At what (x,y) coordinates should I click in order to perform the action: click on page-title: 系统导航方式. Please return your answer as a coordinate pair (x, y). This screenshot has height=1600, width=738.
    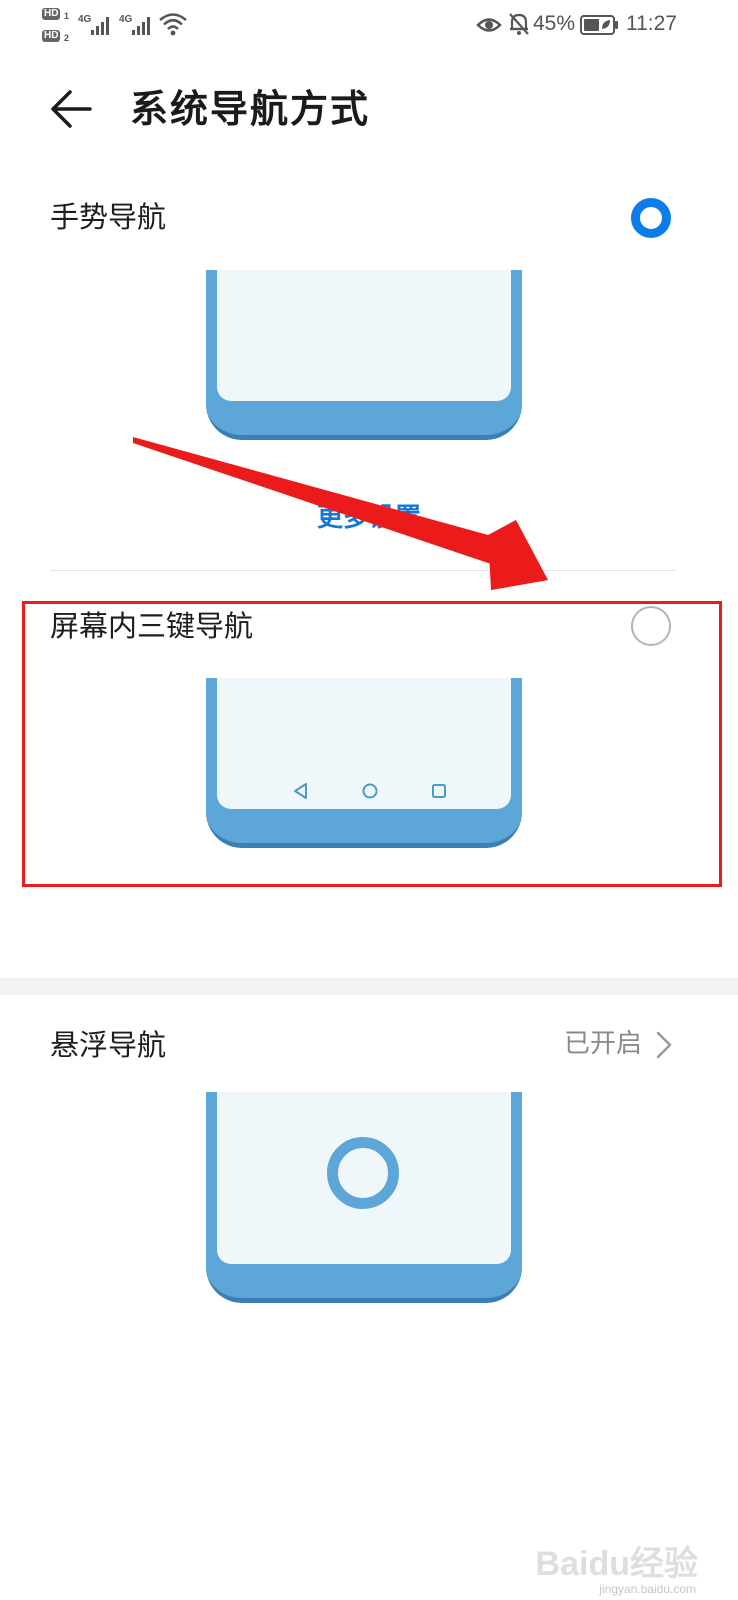
    Looking at the image, I should click on (250, 109).